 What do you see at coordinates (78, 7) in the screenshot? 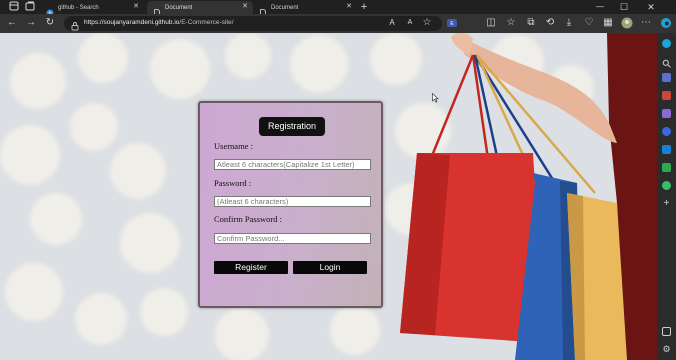
I see `tab-label: github - Search` at bounding box center [78, 7].